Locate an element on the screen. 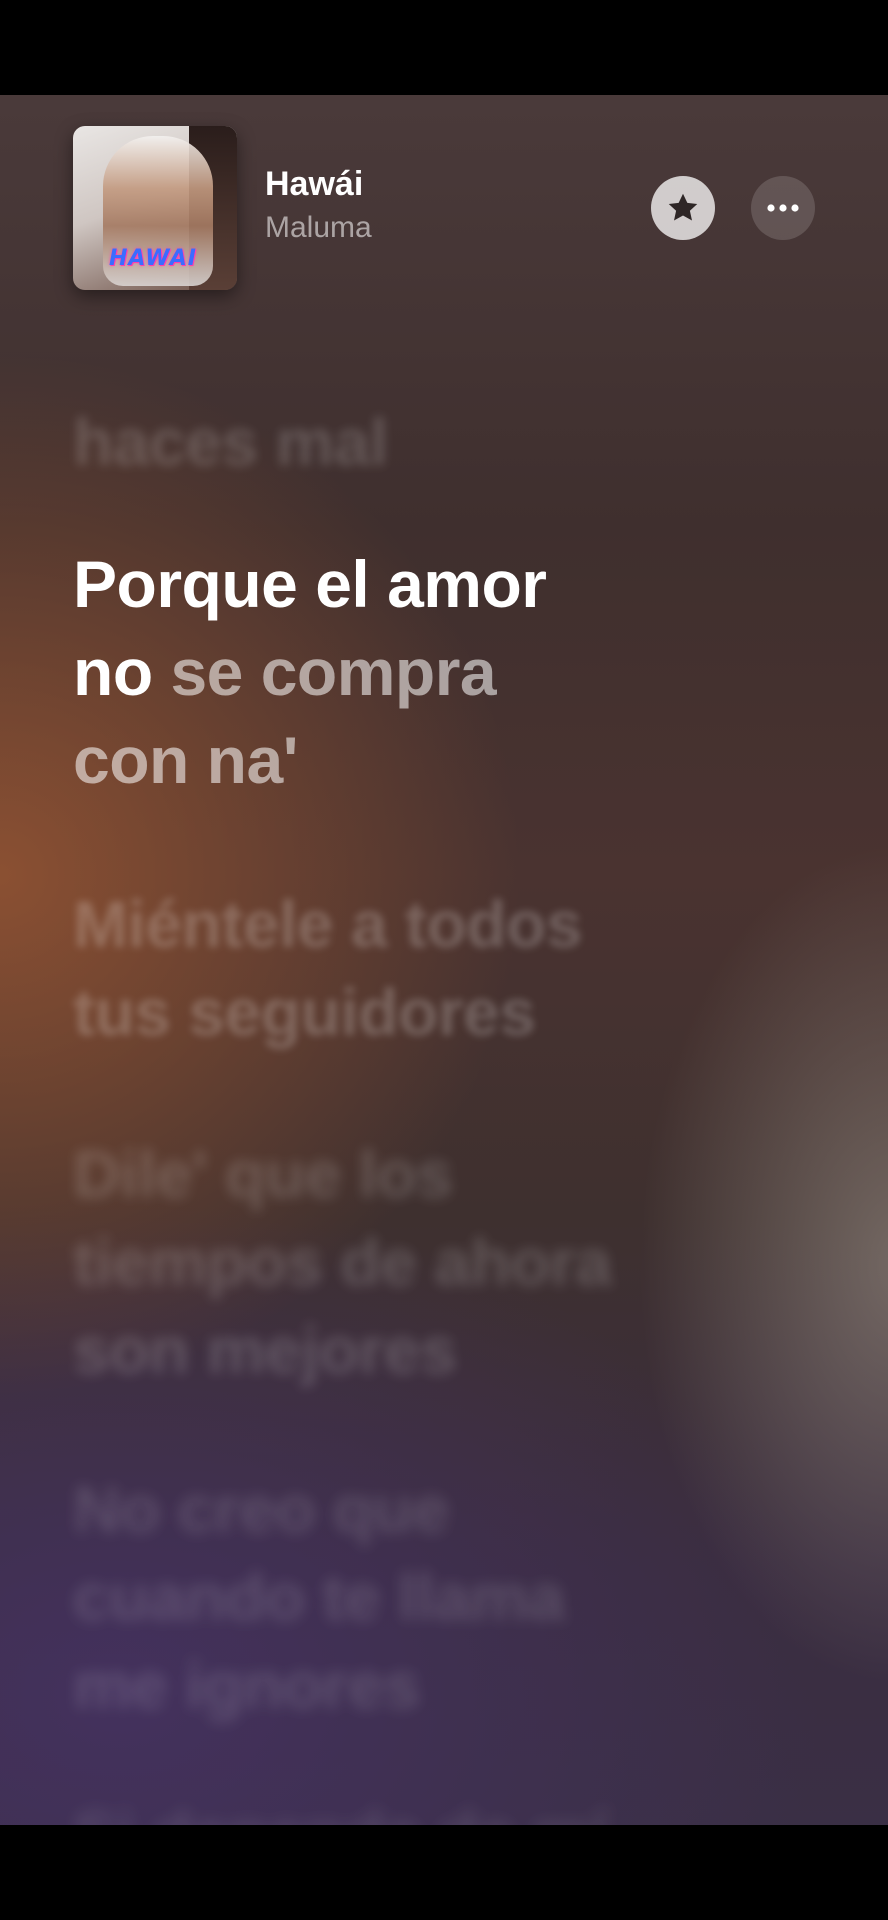  lyric-text: Si depende de mí is located at coordinates (340, 1807).